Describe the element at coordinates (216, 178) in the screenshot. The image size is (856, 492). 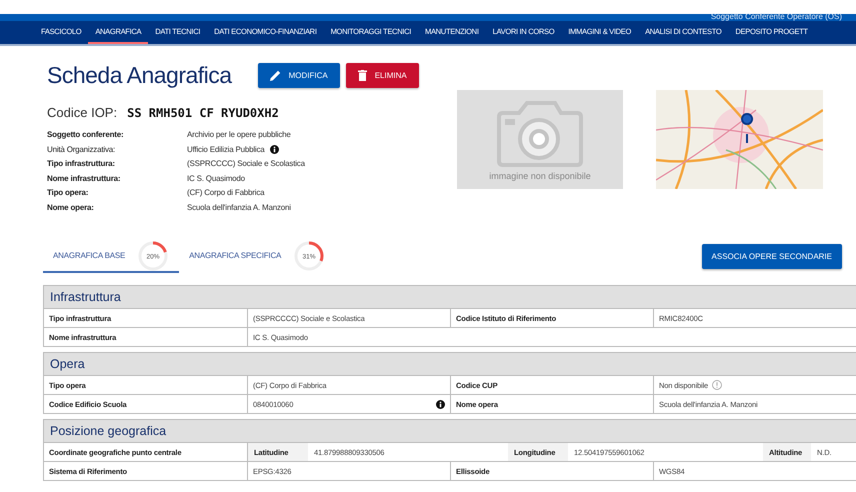
I see `detail-value: IC S. Quasimodo` at that location.